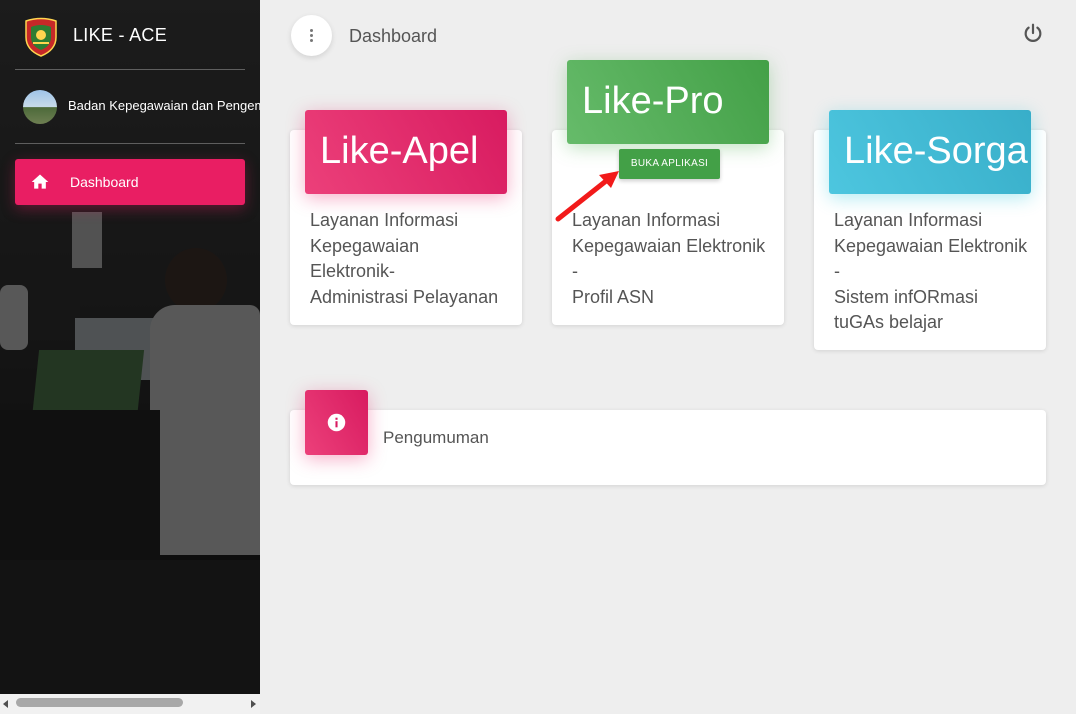 Image resolution: width=1076 pixels, height=714 pixels. I want to click on sidebar-item-dashboard: Dashboard, so click(130, 182).